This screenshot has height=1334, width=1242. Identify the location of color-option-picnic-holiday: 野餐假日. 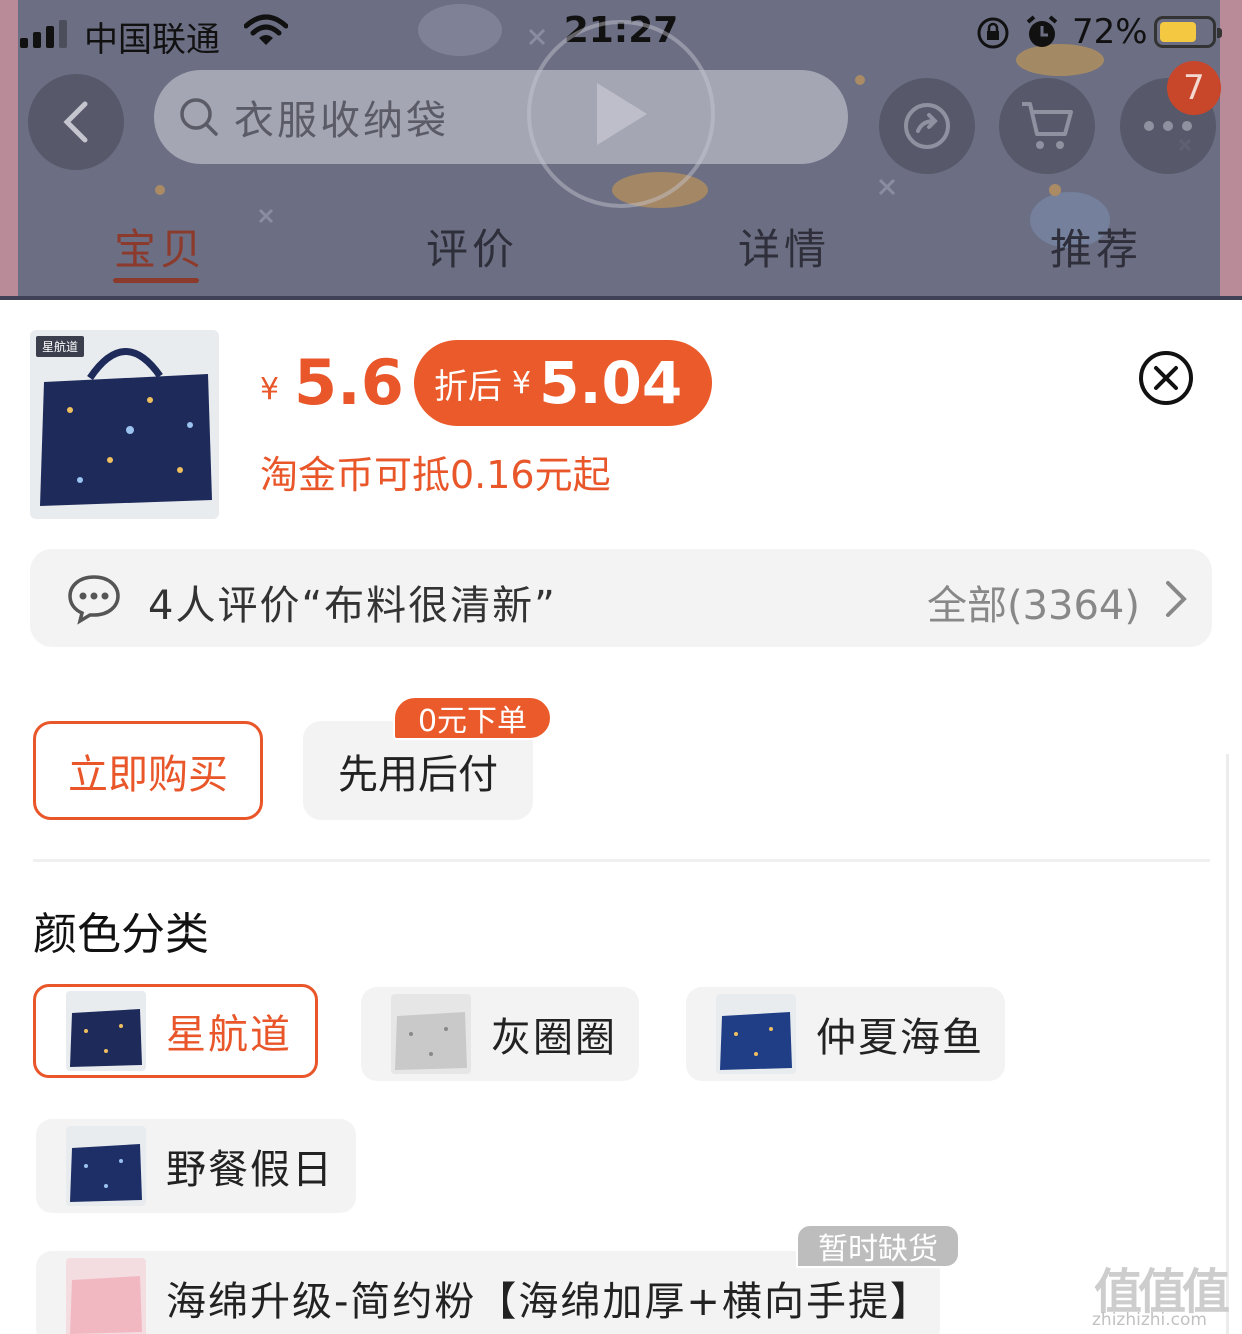
(196, 1166).